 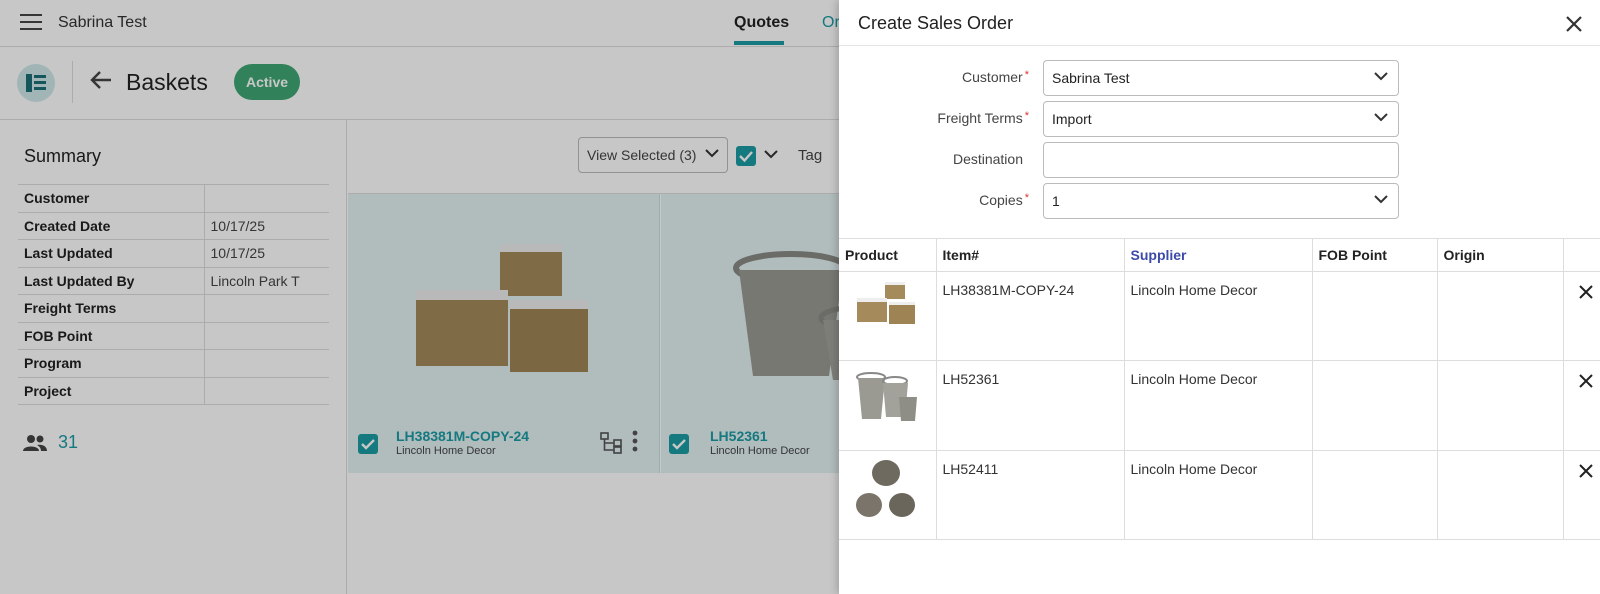 I want to click on copies-label: Copies *, so click(x=939, y=200).